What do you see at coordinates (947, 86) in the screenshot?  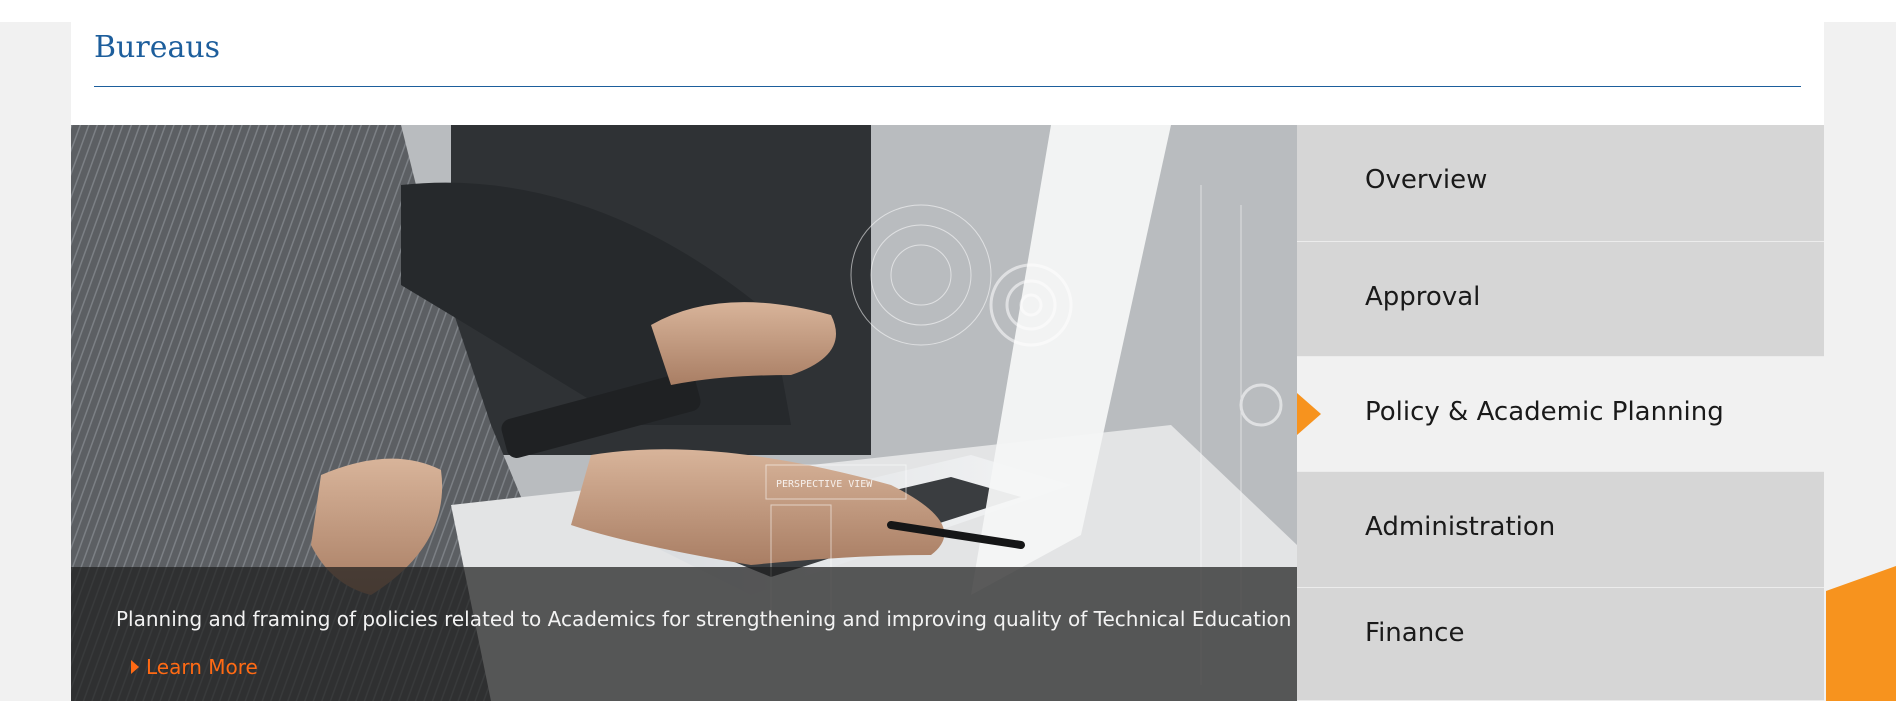 I see `title-divider` at bounding box center [947, 86].